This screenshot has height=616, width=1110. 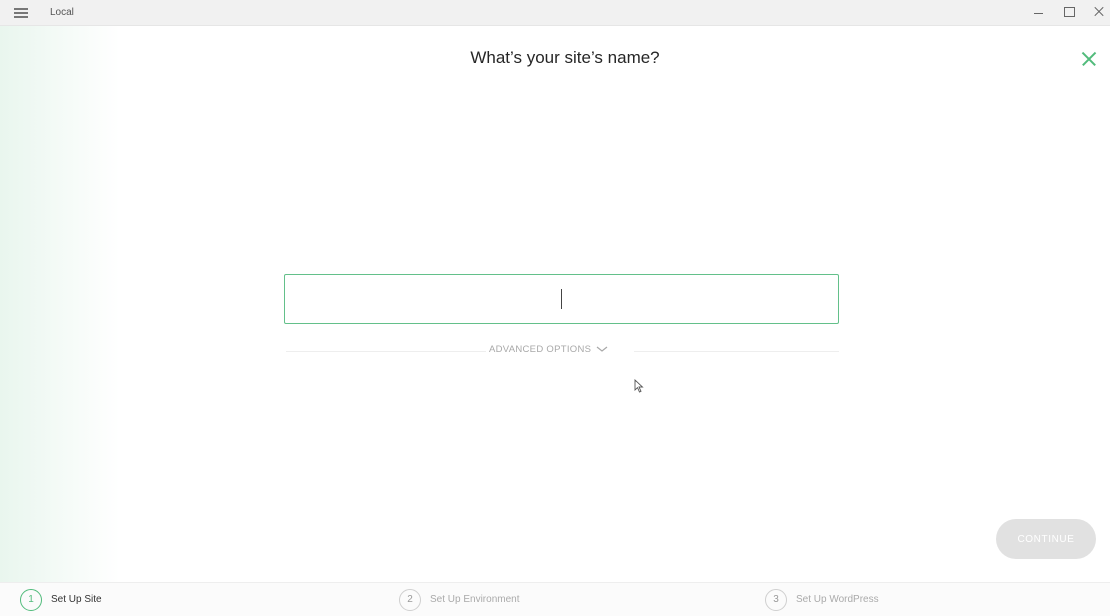 What do you see at coordinates (1039, 12) in the screenshot?
I see `minimize-icon` at bounding box center [1039, 12].